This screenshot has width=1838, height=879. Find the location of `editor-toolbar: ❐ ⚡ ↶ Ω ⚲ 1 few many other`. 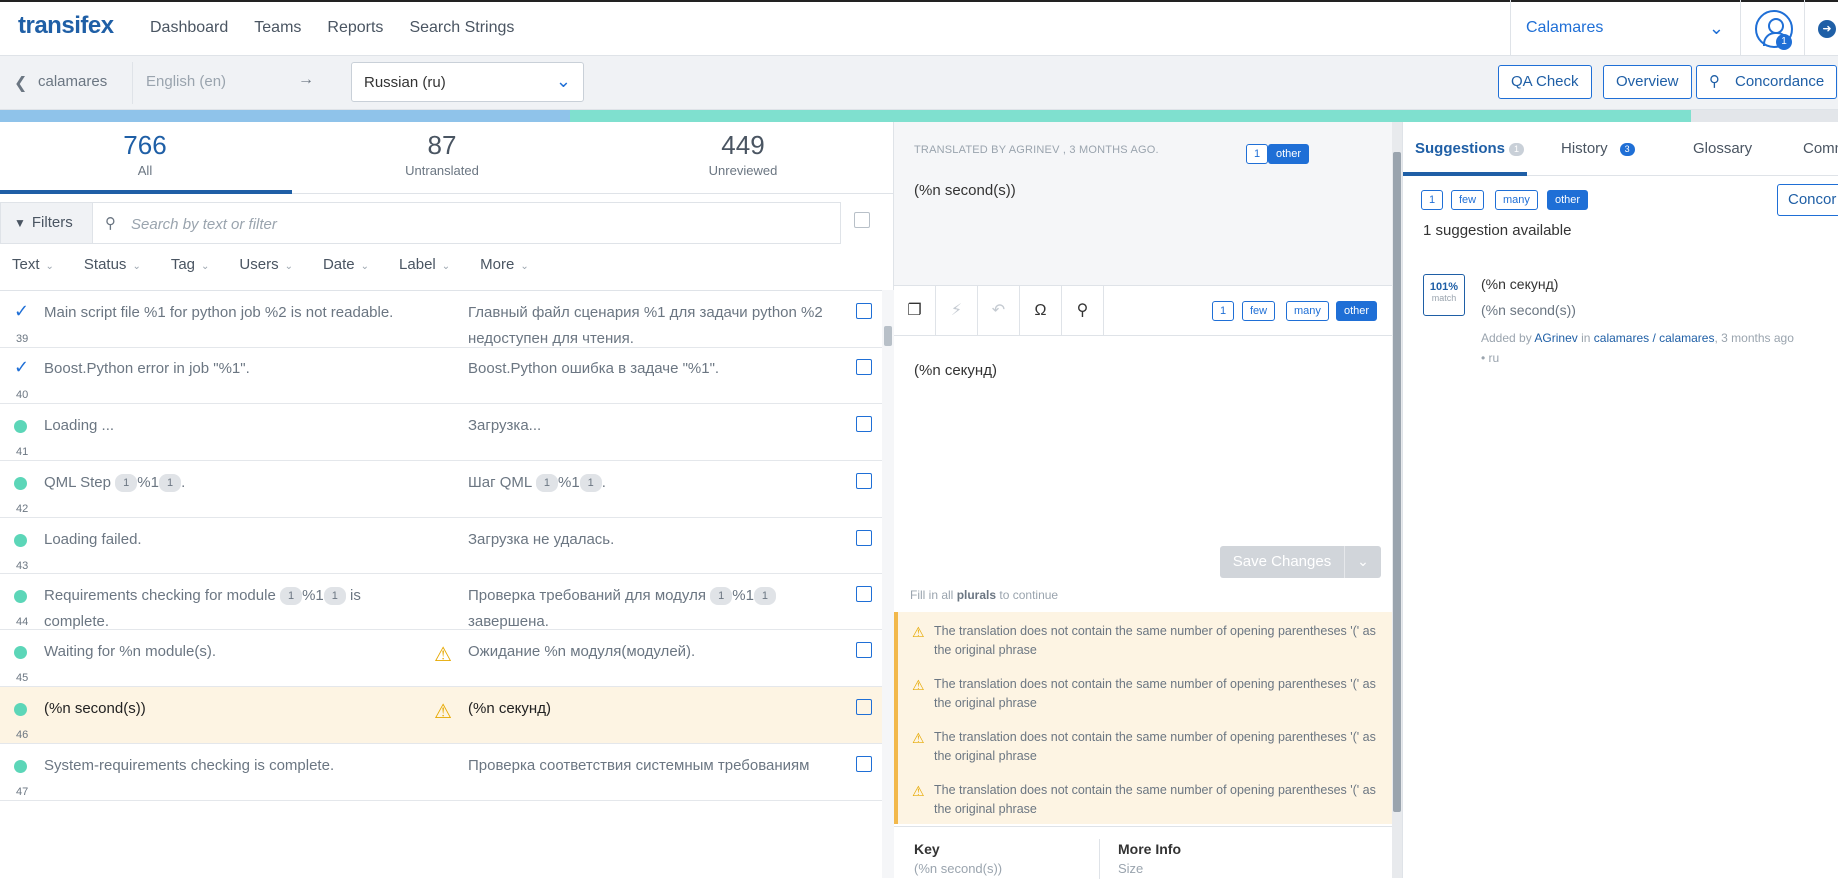

editor-toolbar: ❐ ⚡ ↶ Ω ⚲ 1 few many other is located at coordinates (1143, 311).